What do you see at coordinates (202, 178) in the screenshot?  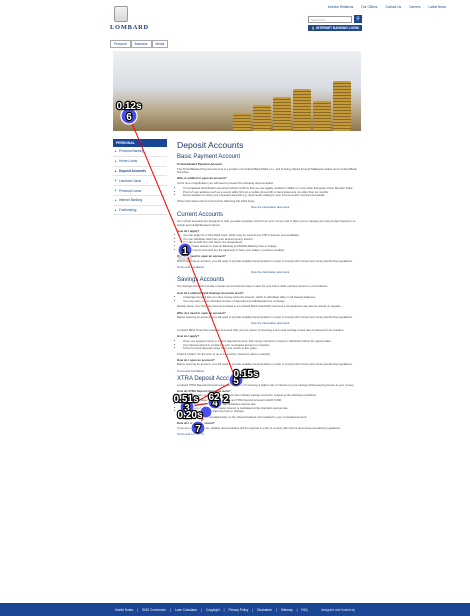 I see `basic-question: Who is entitled to open an account?` at bounding box center [202, 178].